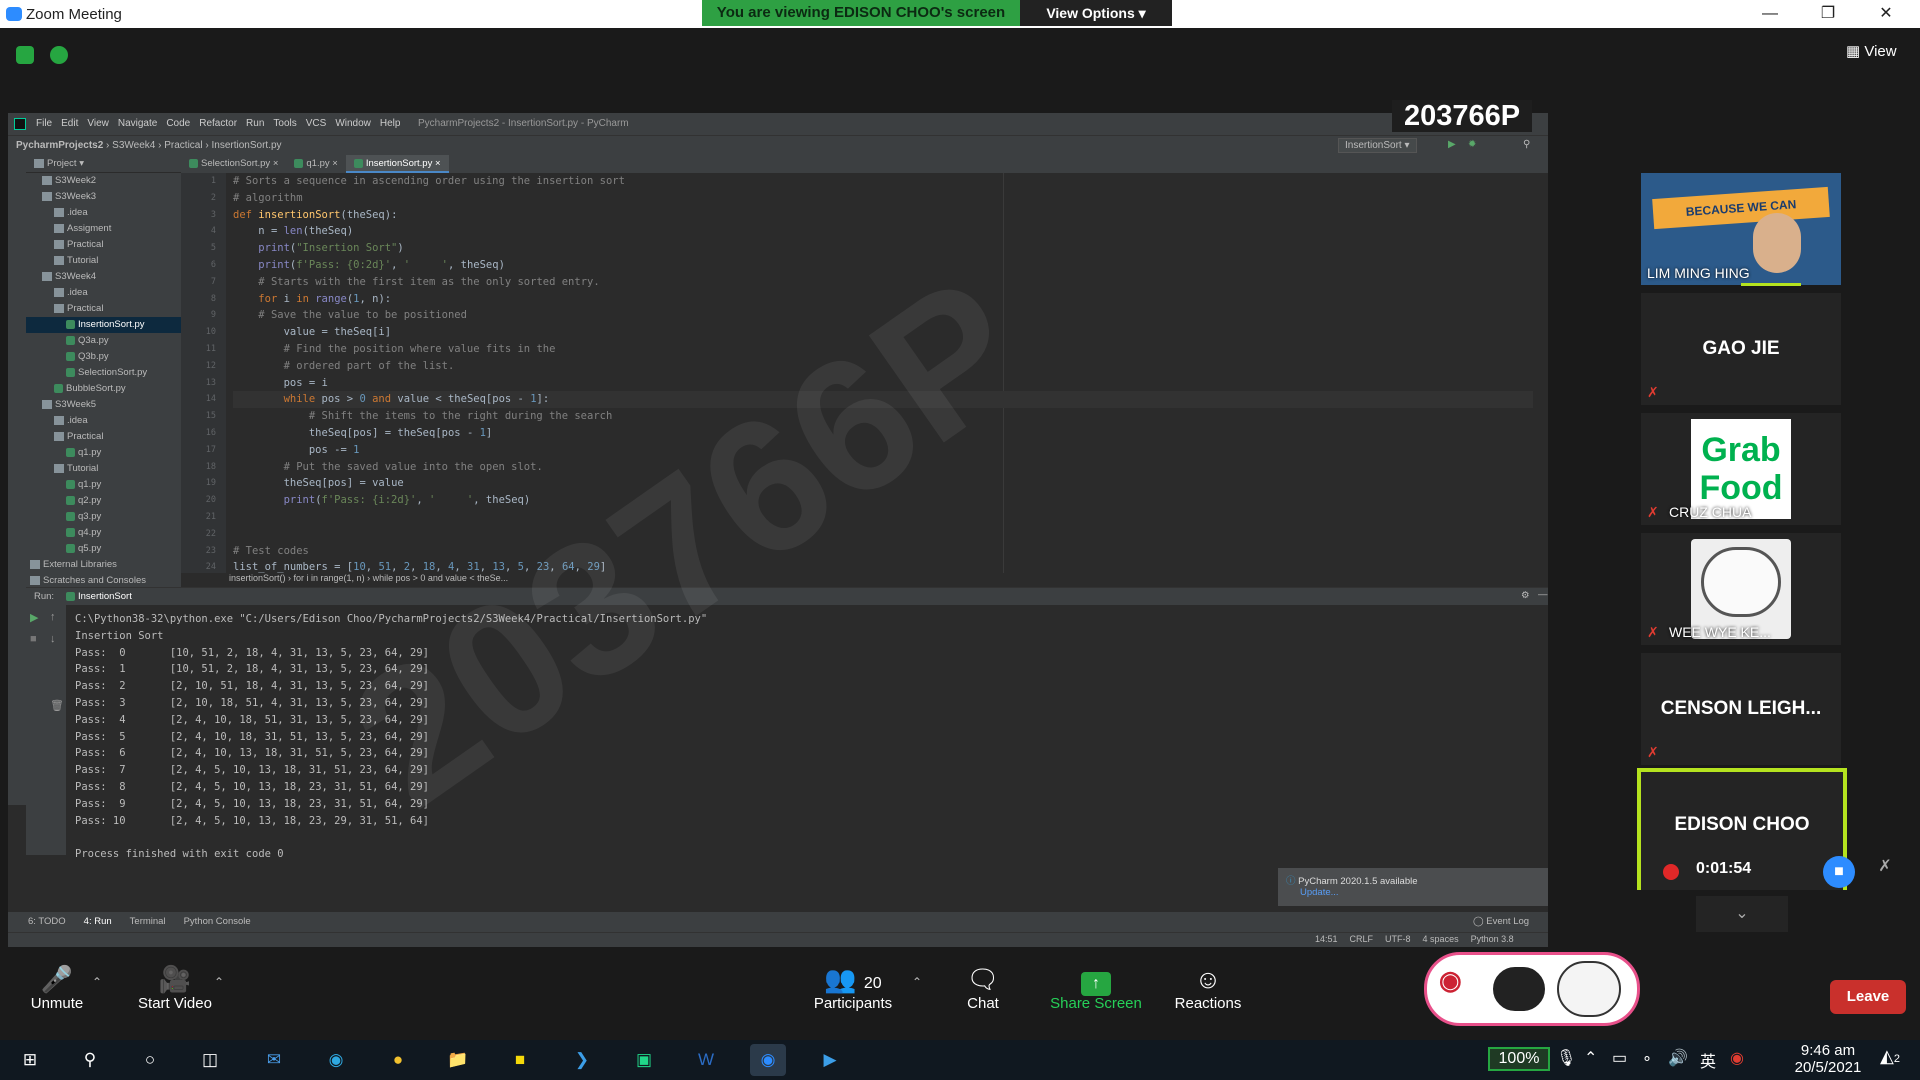 The image size is (1920, 1080). What do you see at coordinates (1492, 939) in the screenshot?
I see `status-item: Python 3.8` at bounding box center [1492, 939].